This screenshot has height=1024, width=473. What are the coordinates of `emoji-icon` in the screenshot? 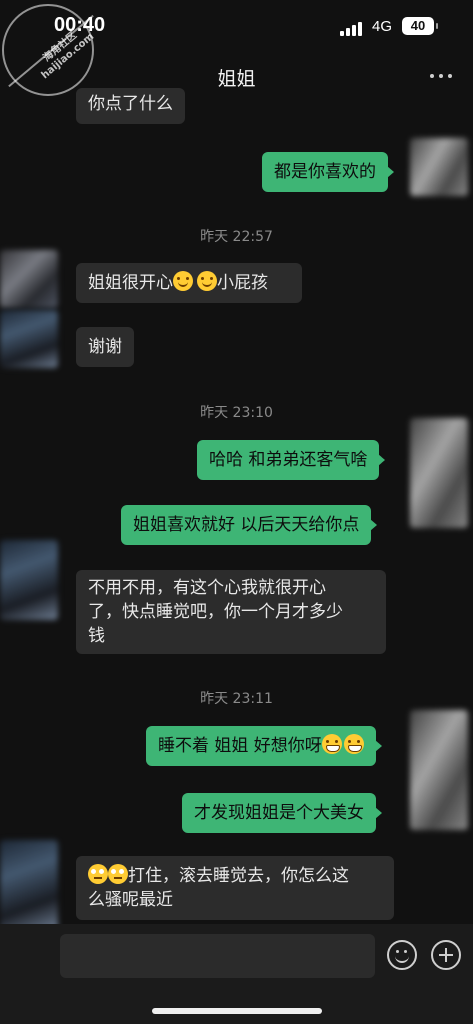 It's located at (402, 955).